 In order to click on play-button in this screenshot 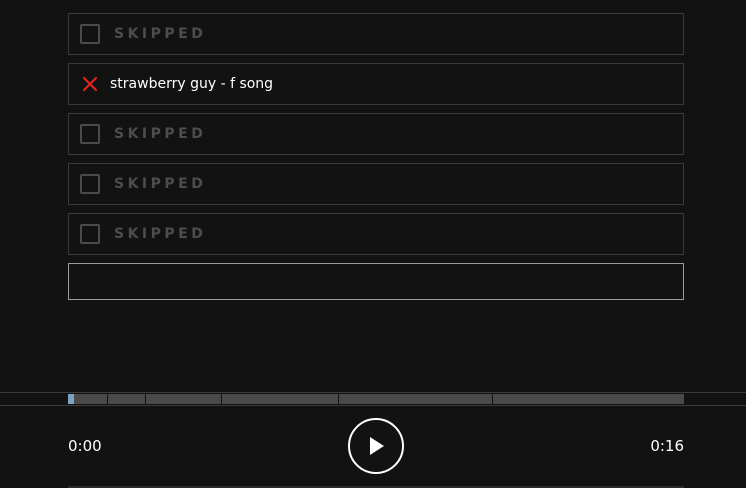, I will do `click(376, 446)`.